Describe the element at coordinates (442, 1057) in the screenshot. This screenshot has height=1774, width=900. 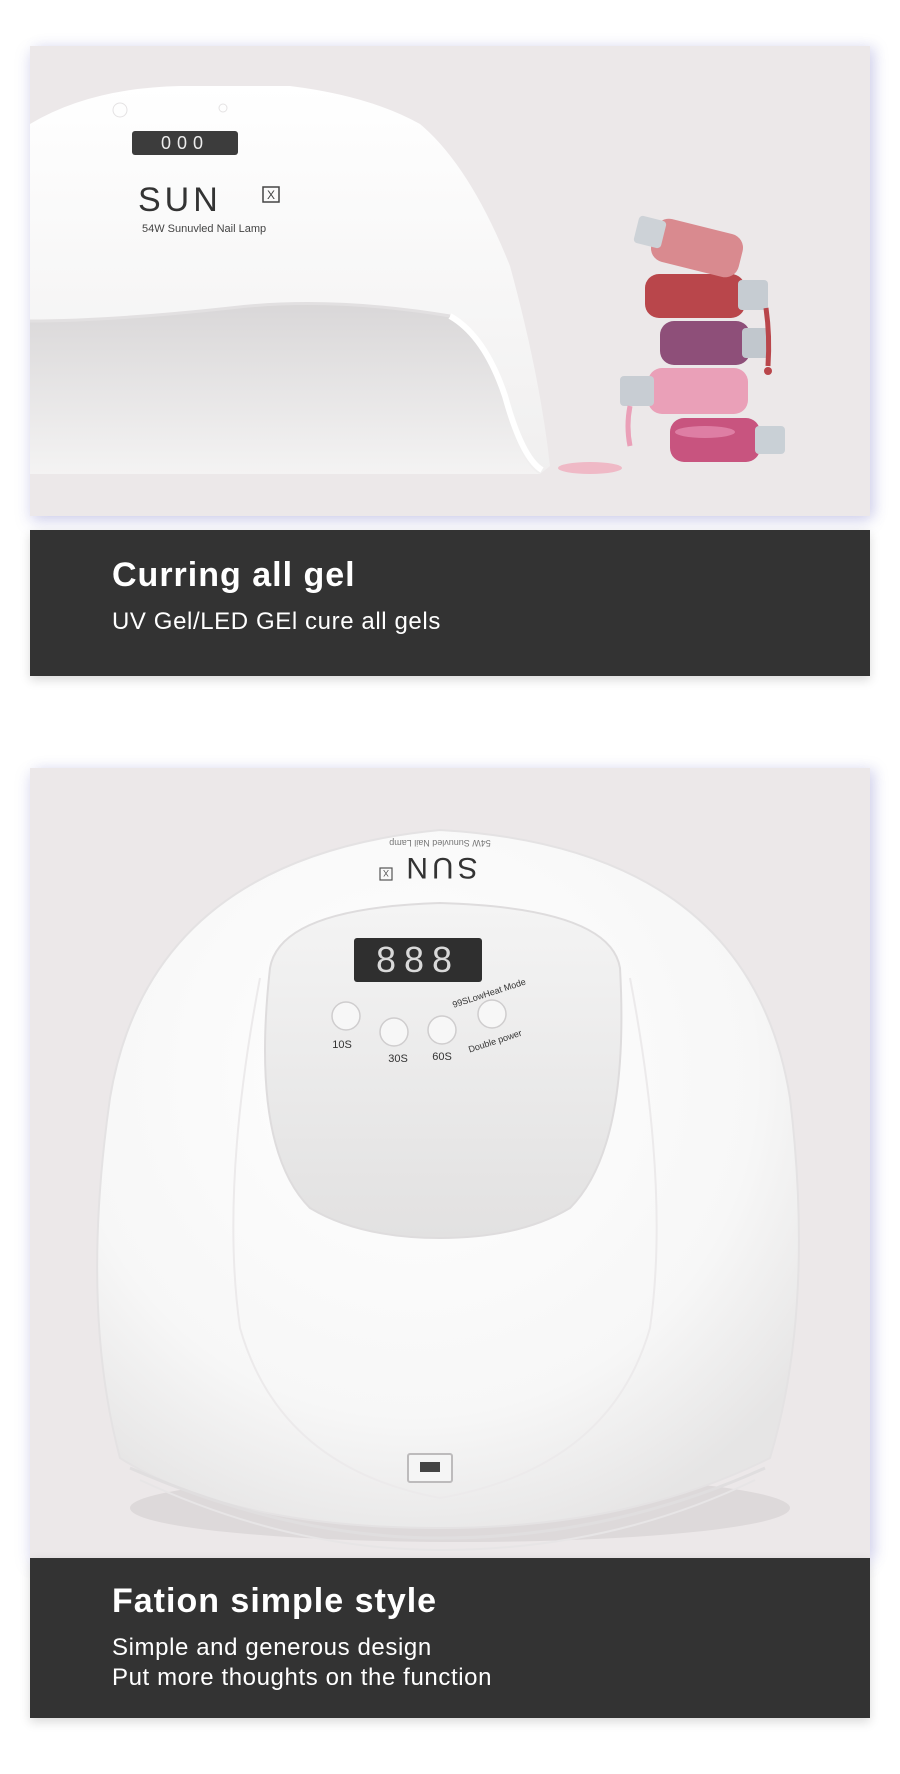
I see `button-label: 60S` at that location.